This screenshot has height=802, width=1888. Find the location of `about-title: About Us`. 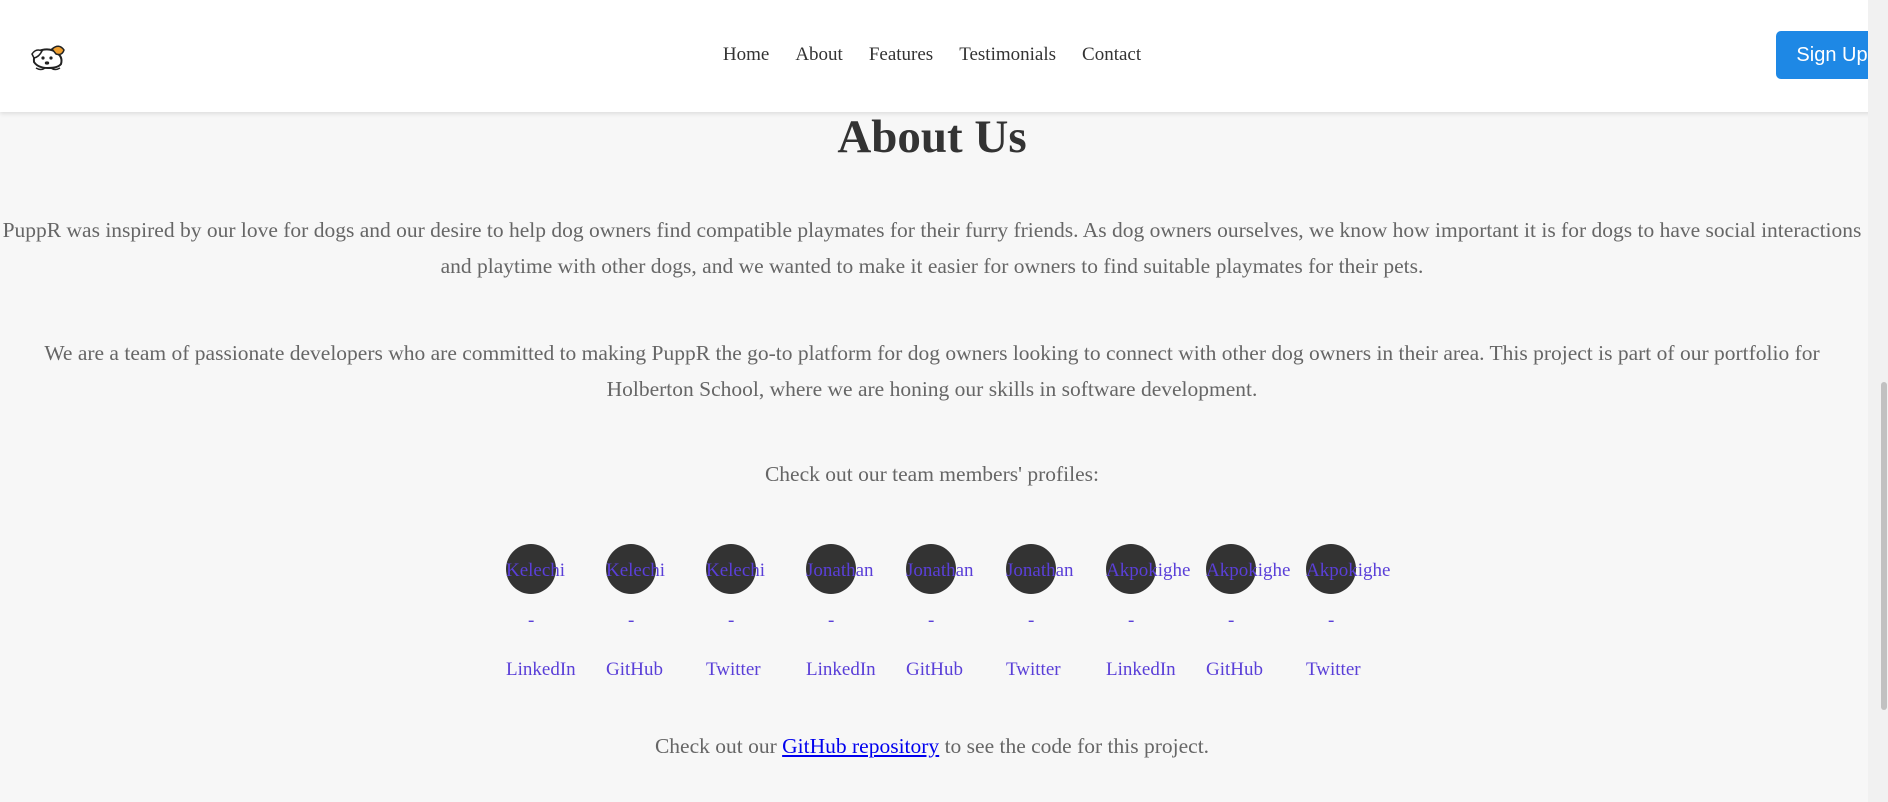

about-title: About Us is located at coordinates (932, 137).